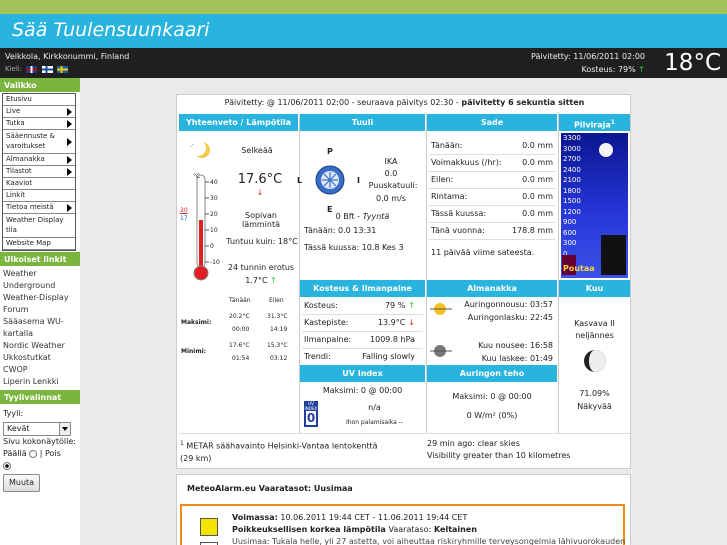 The width and height of the screenshot is (727, 545). Describe the element at coordinates (39, 100) in the screenshot. I see `menu-item: Etusivu` at that location.